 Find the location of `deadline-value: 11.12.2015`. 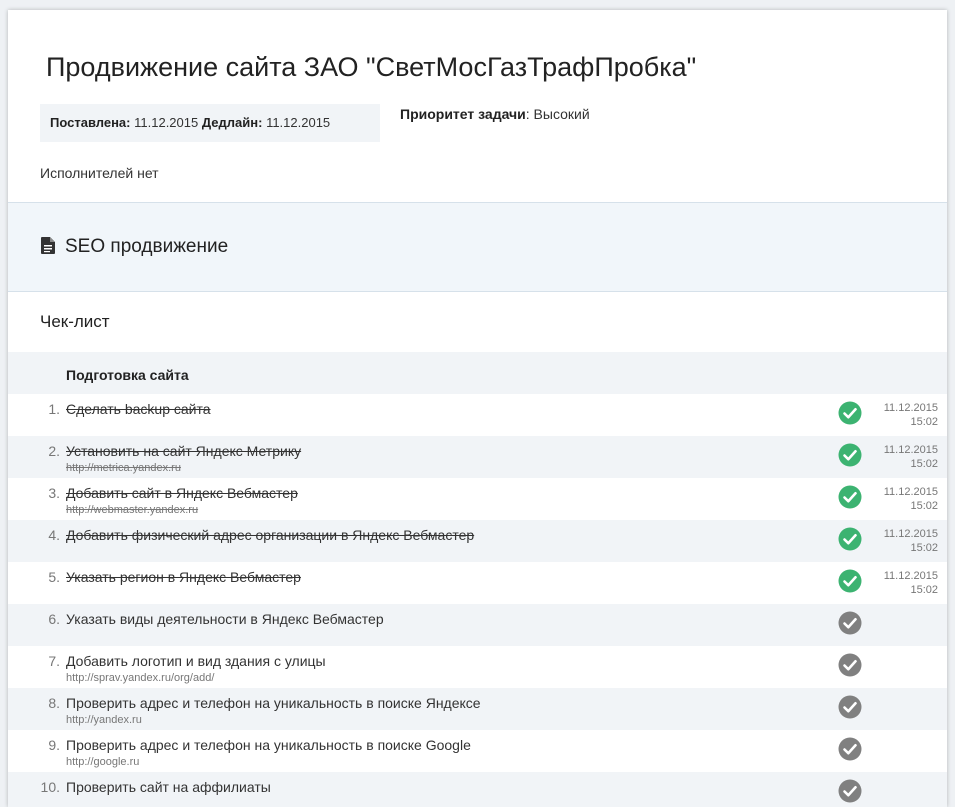

deadline-value: 11.12.2015 is located at coordinates (298, 122).